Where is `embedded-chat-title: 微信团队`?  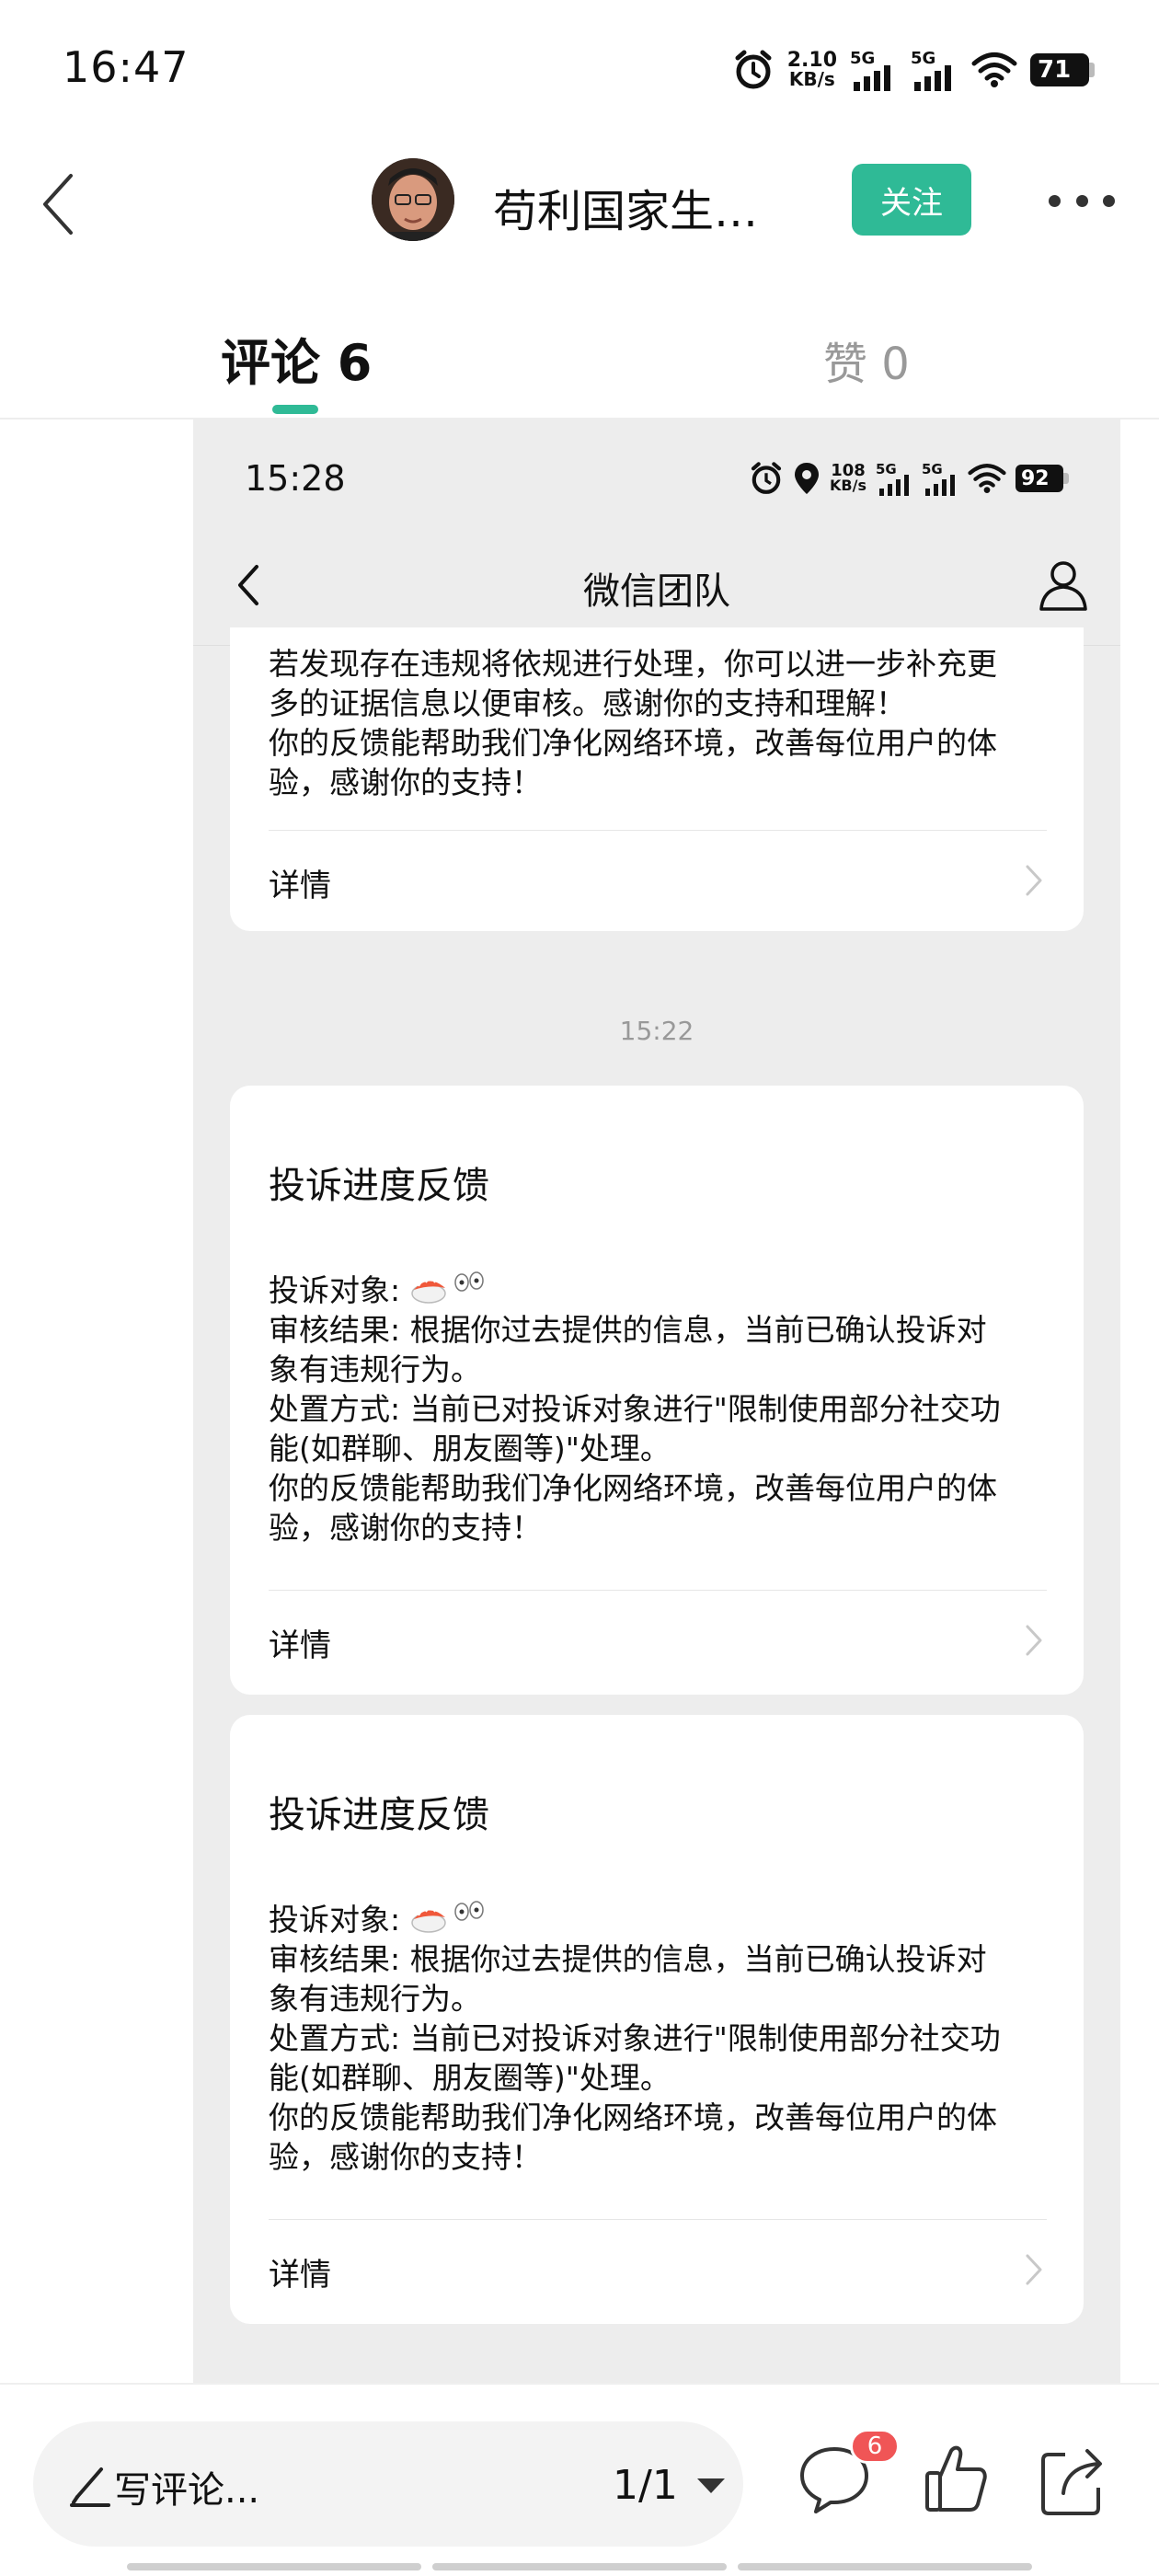 embedded-chat-title: 微信团队 is located at coordinates (656, 591).